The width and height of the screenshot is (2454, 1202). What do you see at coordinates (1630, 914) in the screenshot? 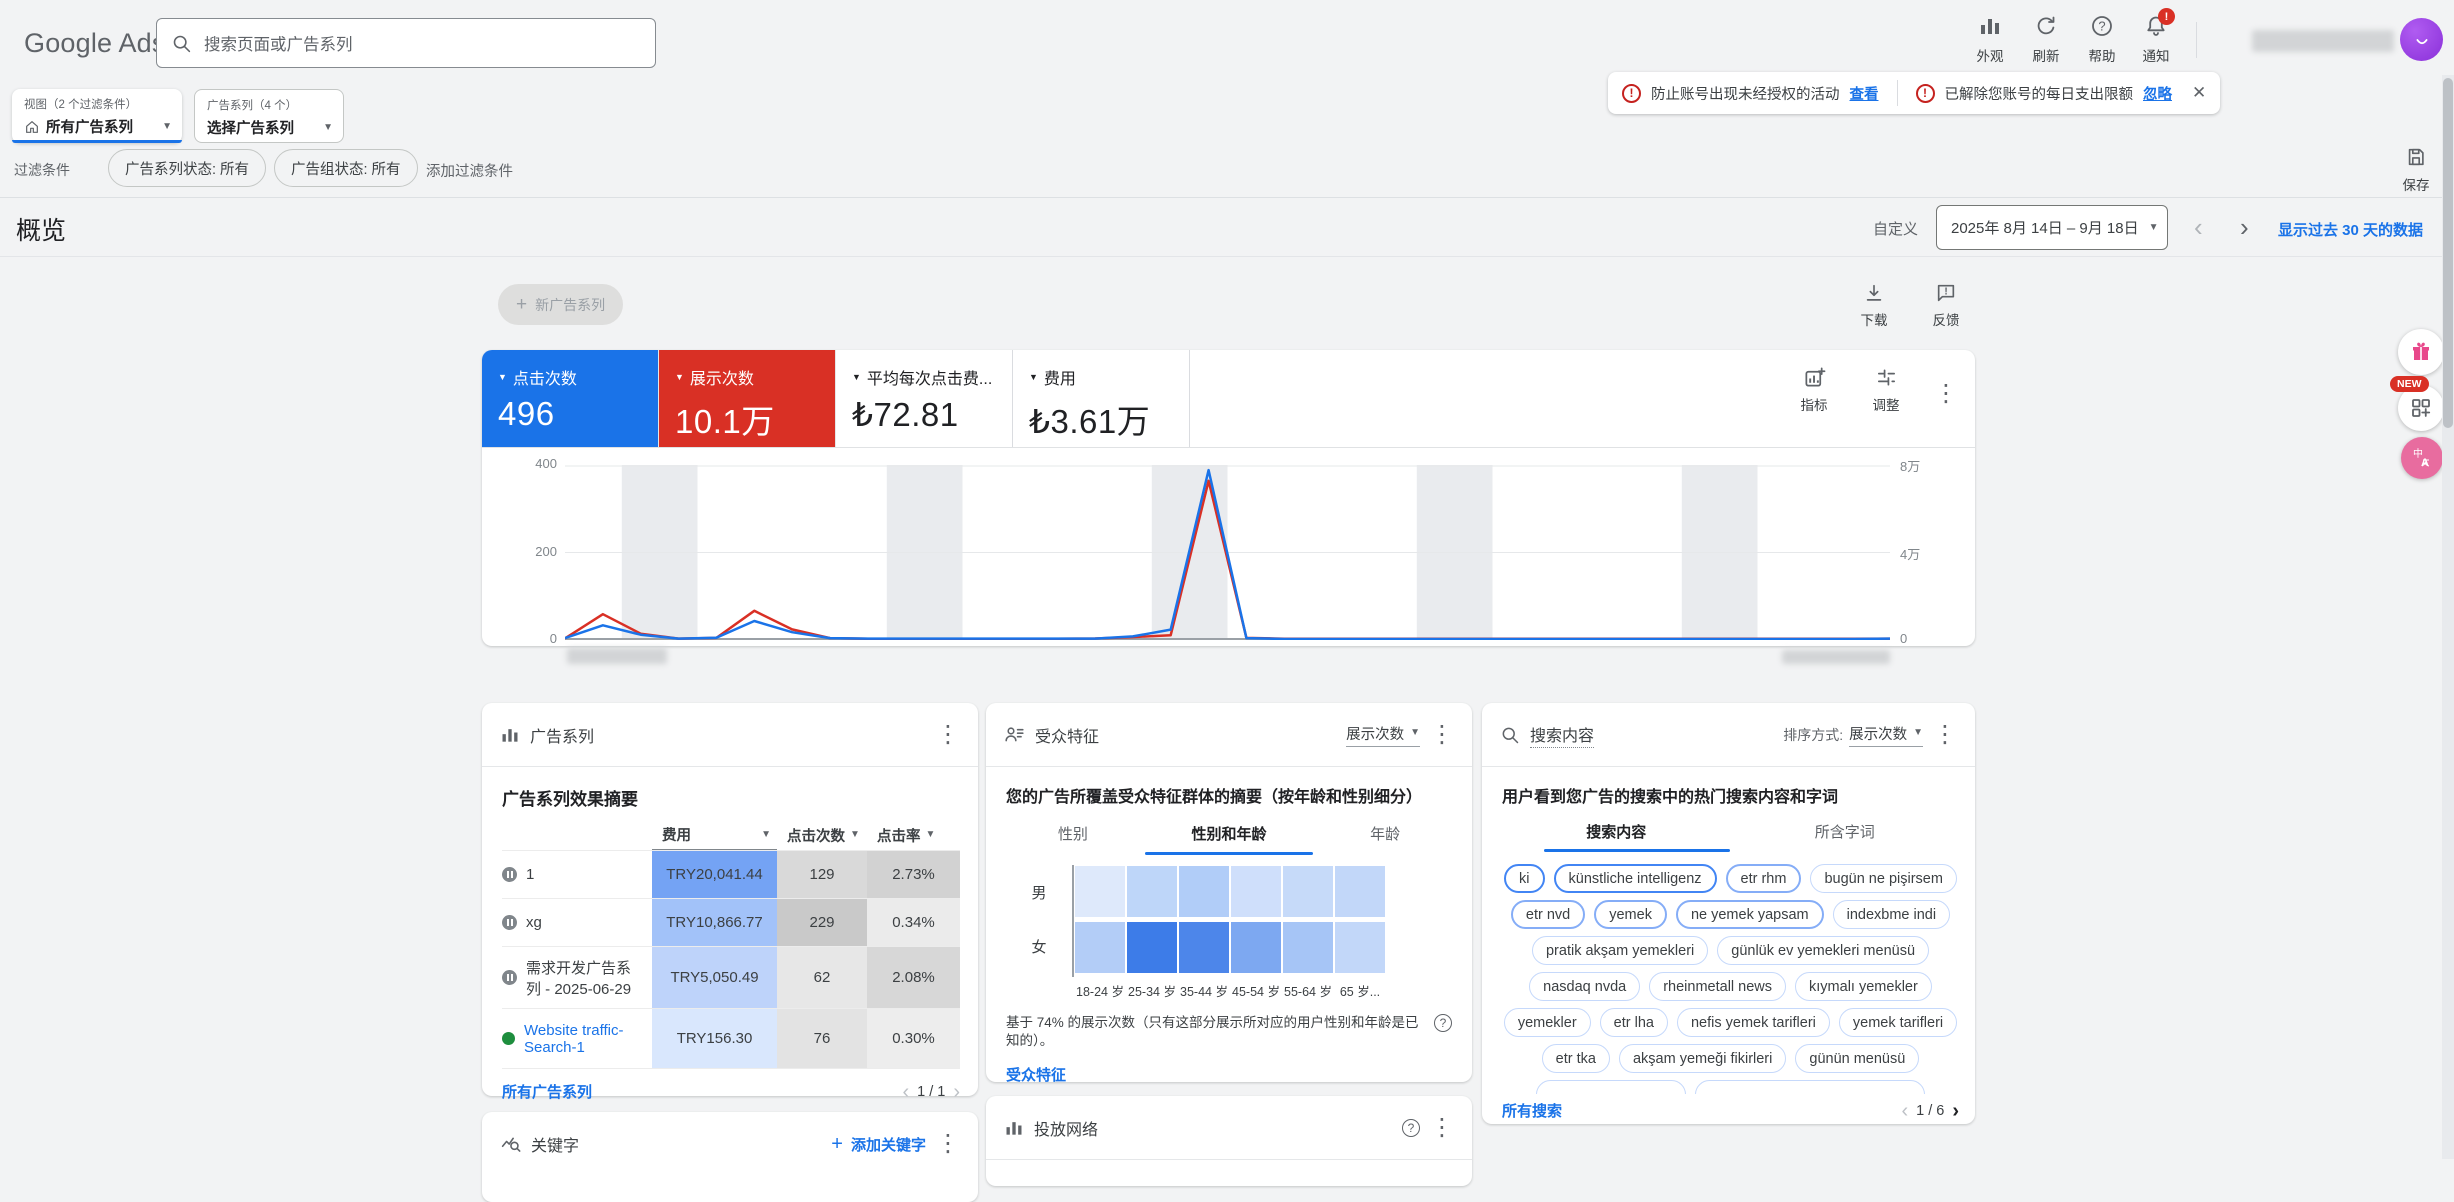
I see `search-term-chip: yemek` at bounding box center [1630, 914].